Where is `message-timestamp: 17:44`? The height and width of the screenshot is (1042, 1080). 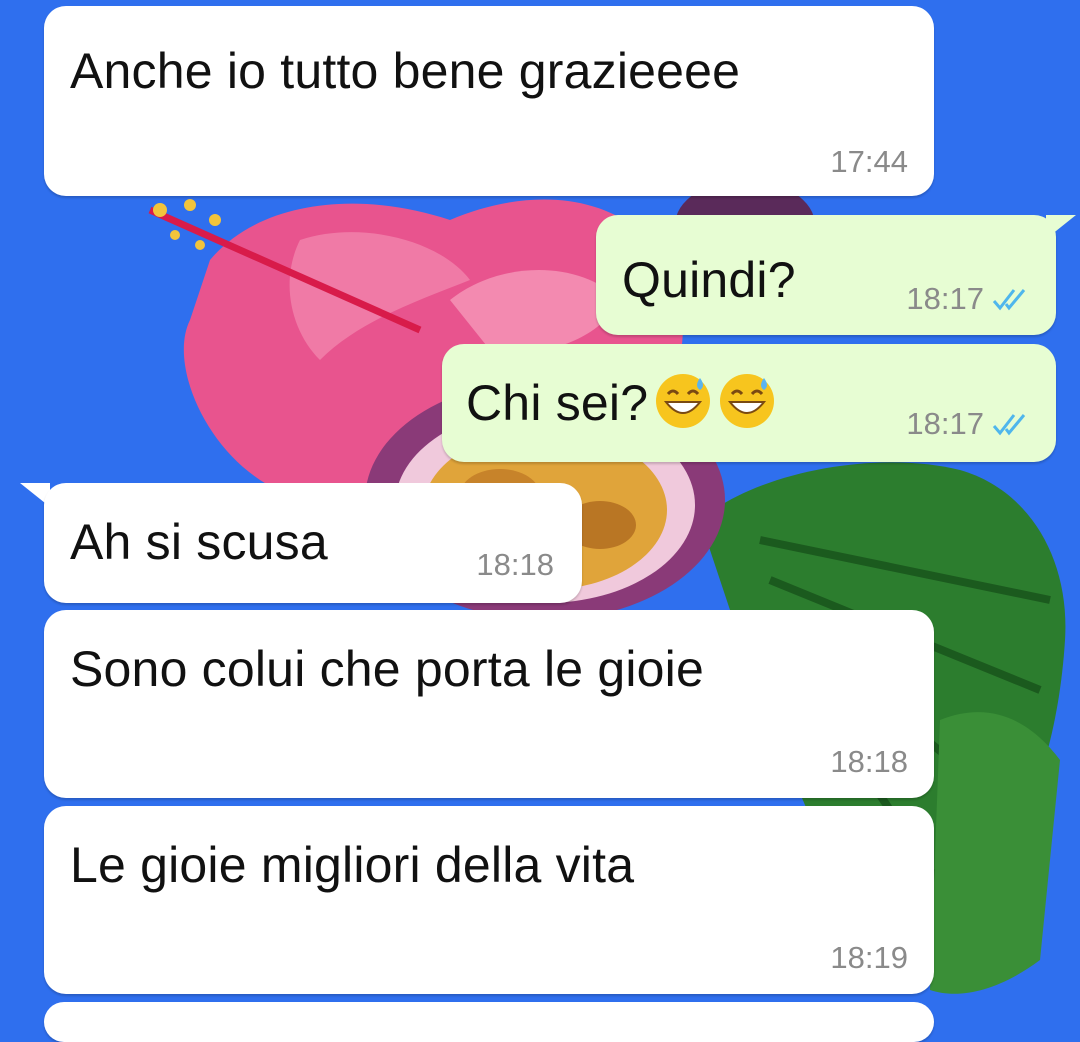 message-timestamp: 17:44 is located at coordinates (869, 161).